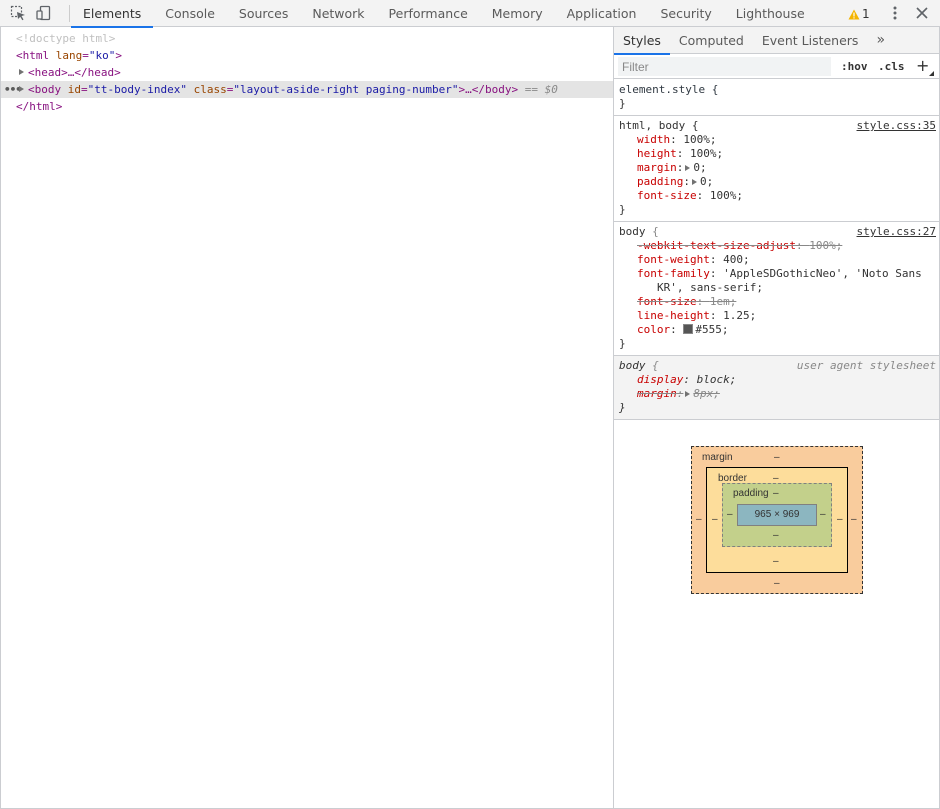 The image size is (940, 809). Describe the element at coordinates (652, 125) in the screenshot. I see `rule-selector: html, body` at that location.